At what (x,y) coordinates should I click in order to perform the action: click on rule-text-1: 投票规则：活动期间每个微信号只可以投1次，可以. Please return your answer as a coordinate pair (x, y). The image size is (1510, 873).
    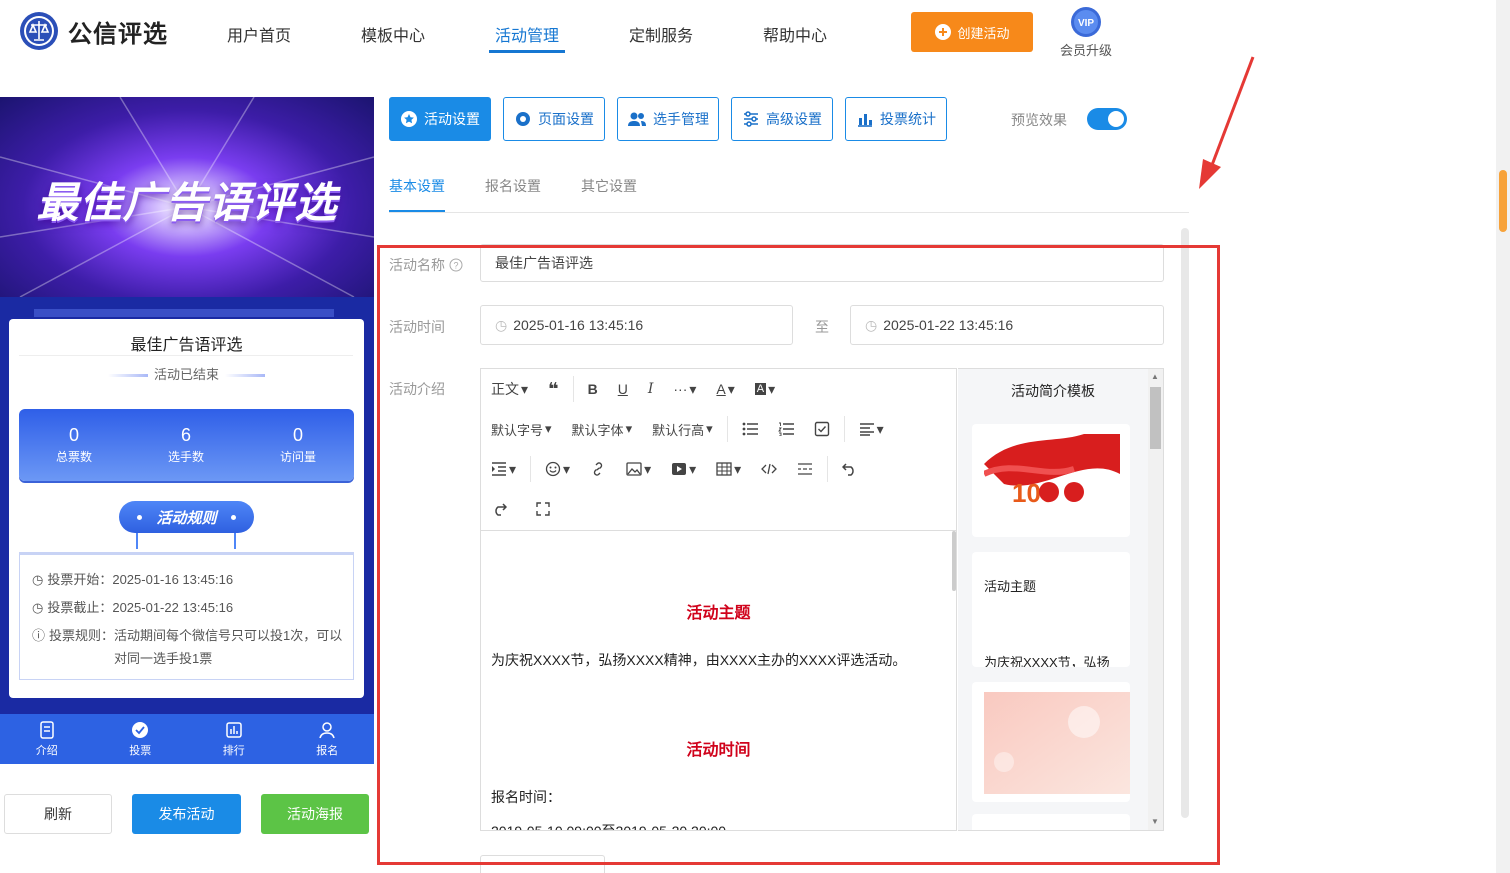
    Looking at the image, I should click on (196, 635).